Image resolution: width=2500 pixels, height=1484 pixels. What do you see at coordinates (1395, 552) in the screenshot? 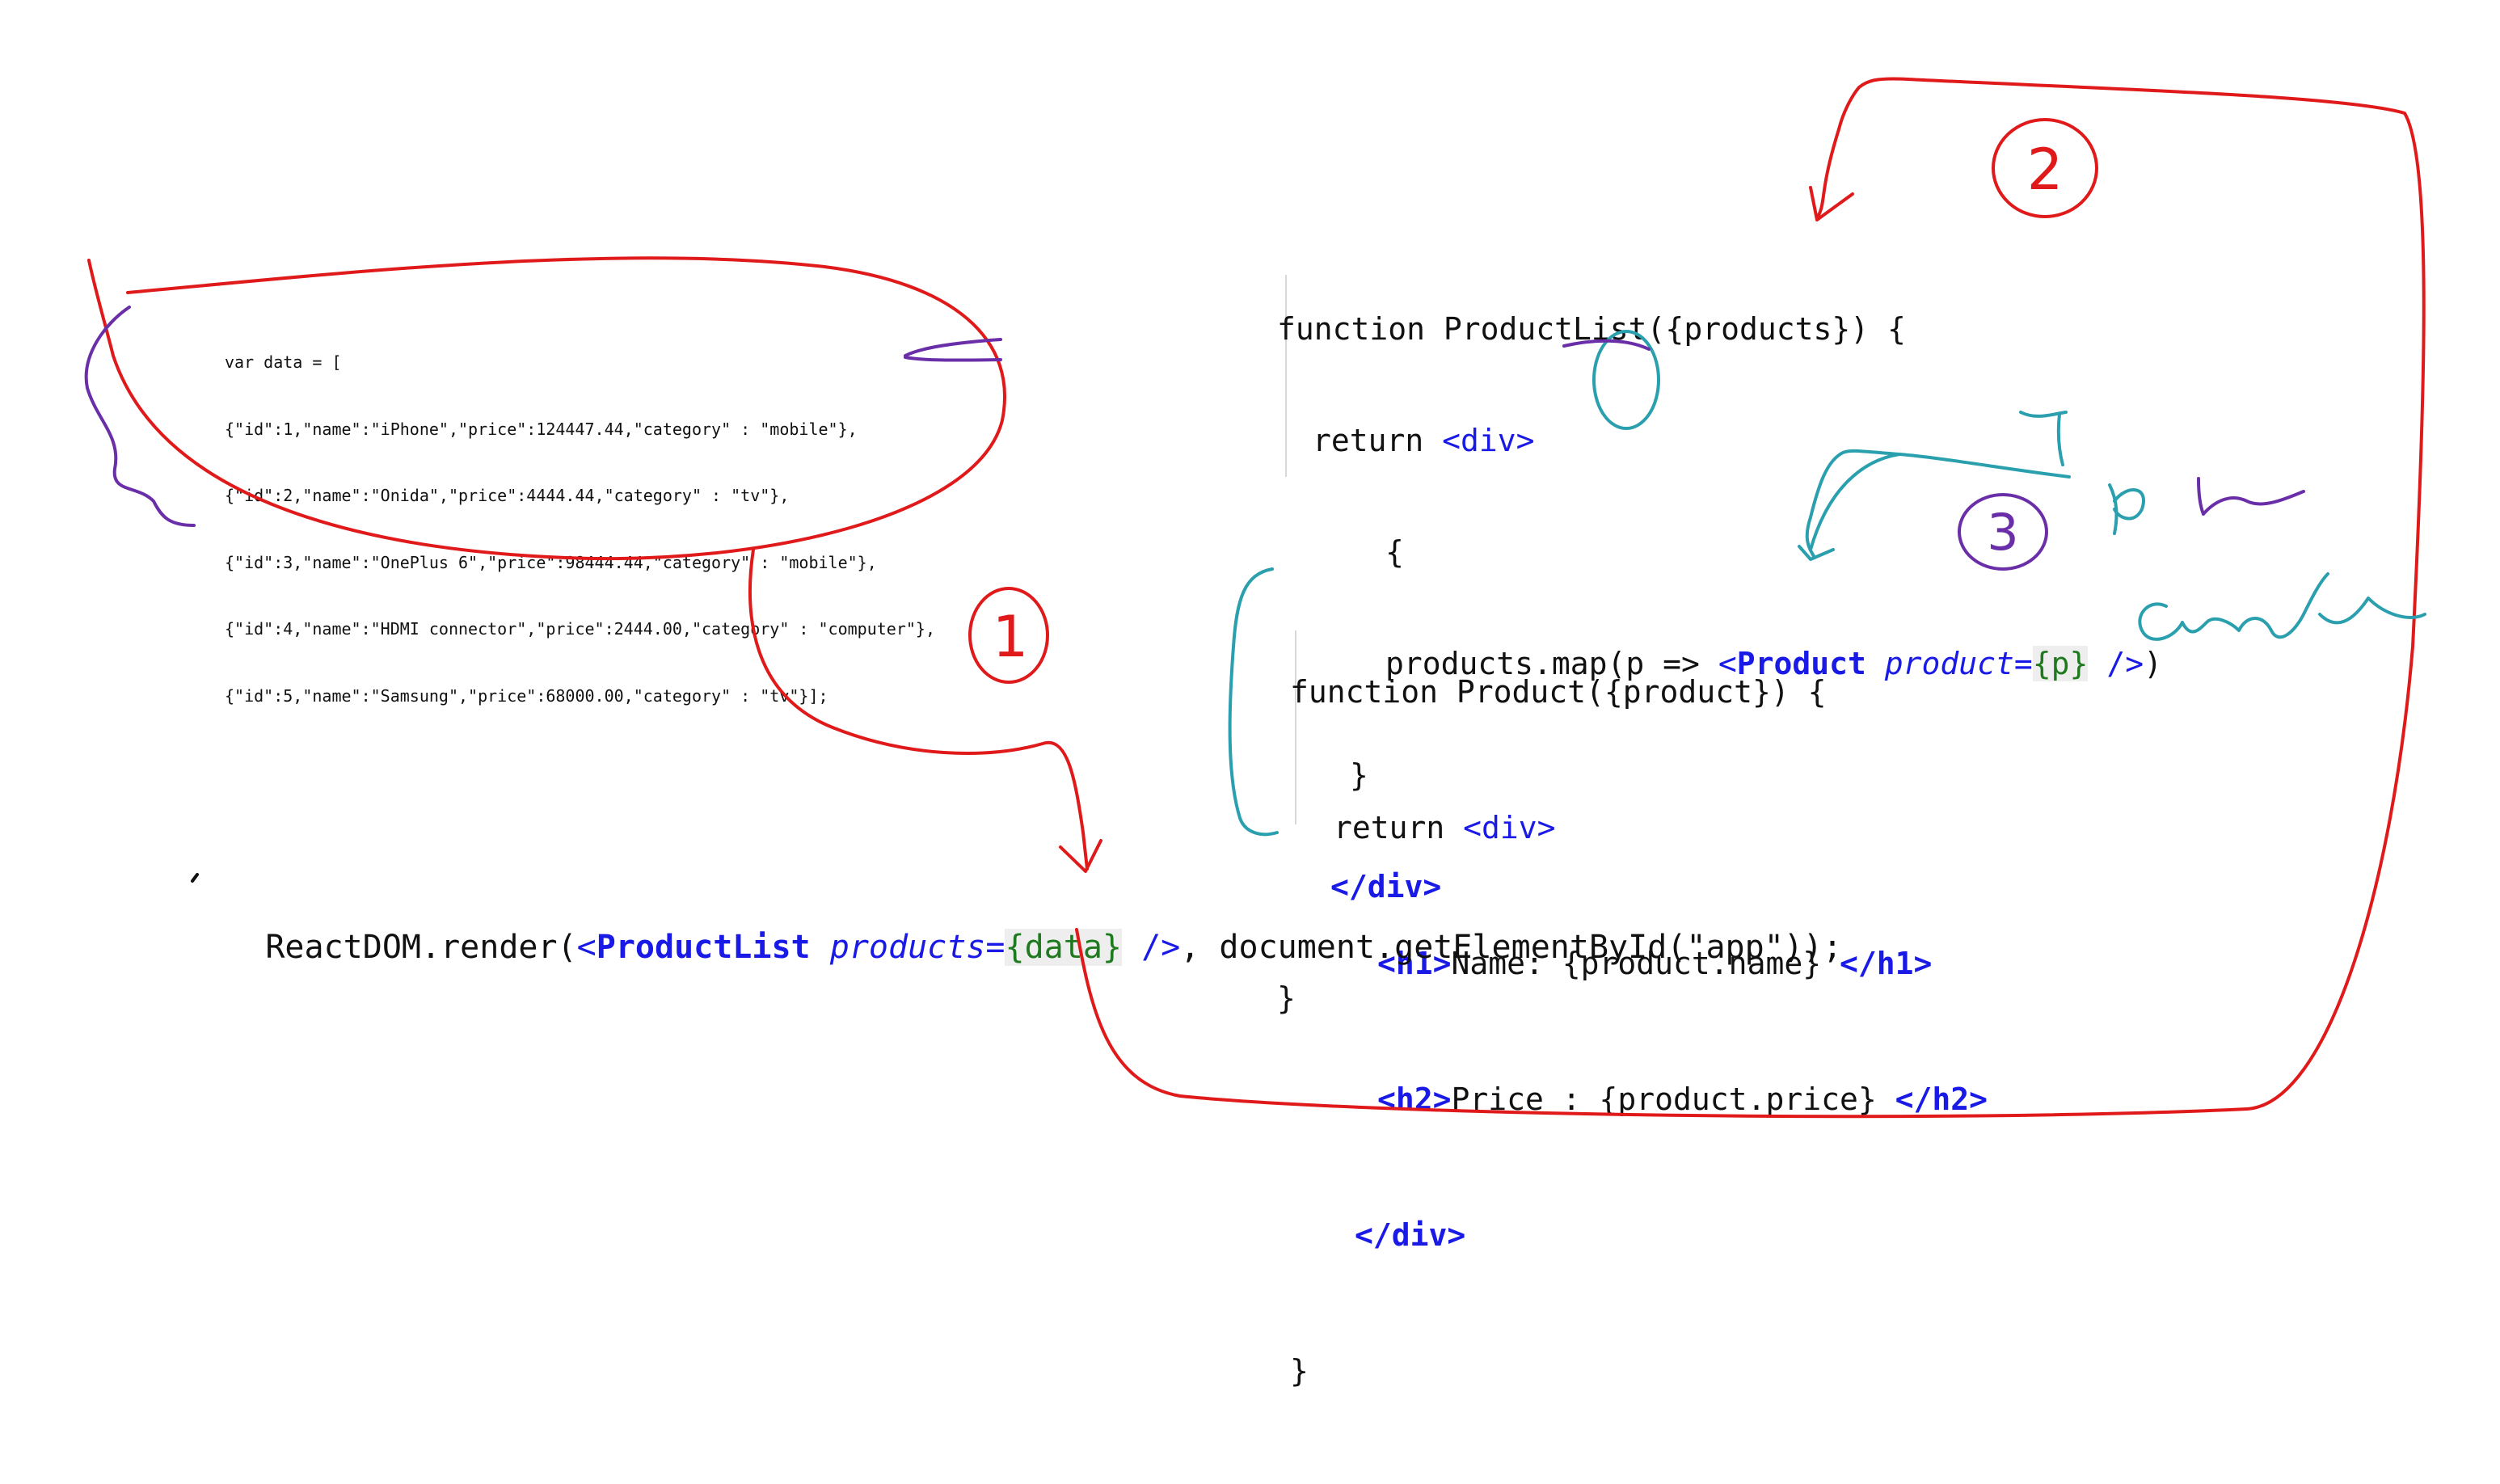
I see `brace: {` at bounding box center [1395, 552].